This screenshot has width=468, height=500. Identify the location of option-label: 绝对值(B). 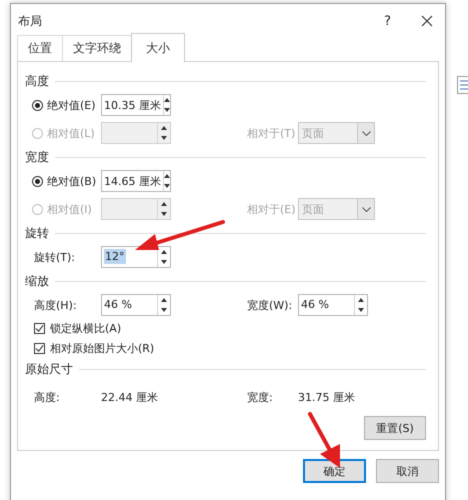
(71, 181).